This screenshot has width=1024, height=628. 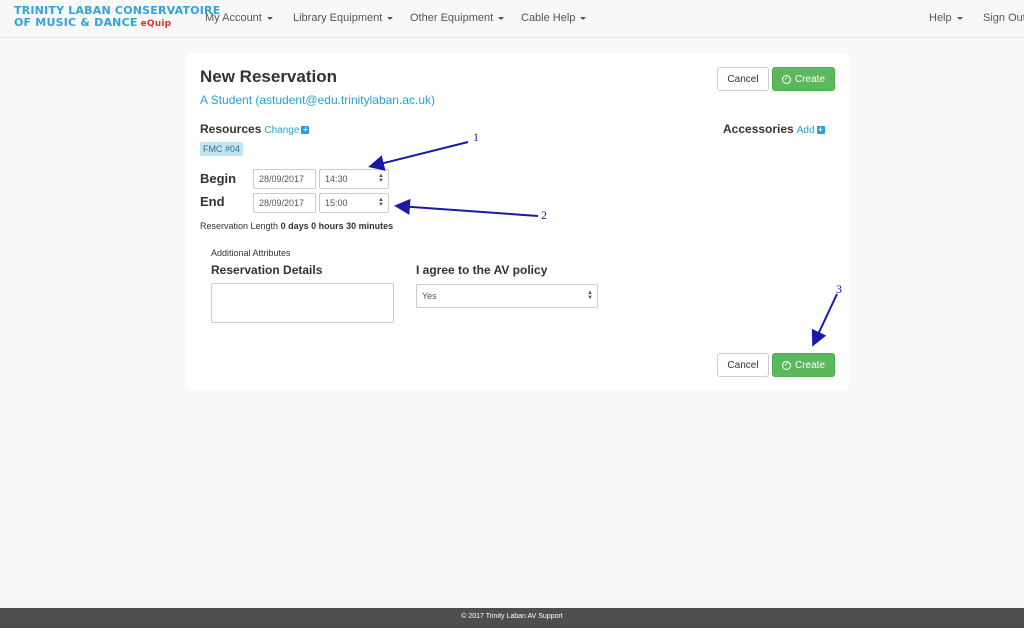 I want to click on annotation-label-1: 1, so click(x=476, y=137).